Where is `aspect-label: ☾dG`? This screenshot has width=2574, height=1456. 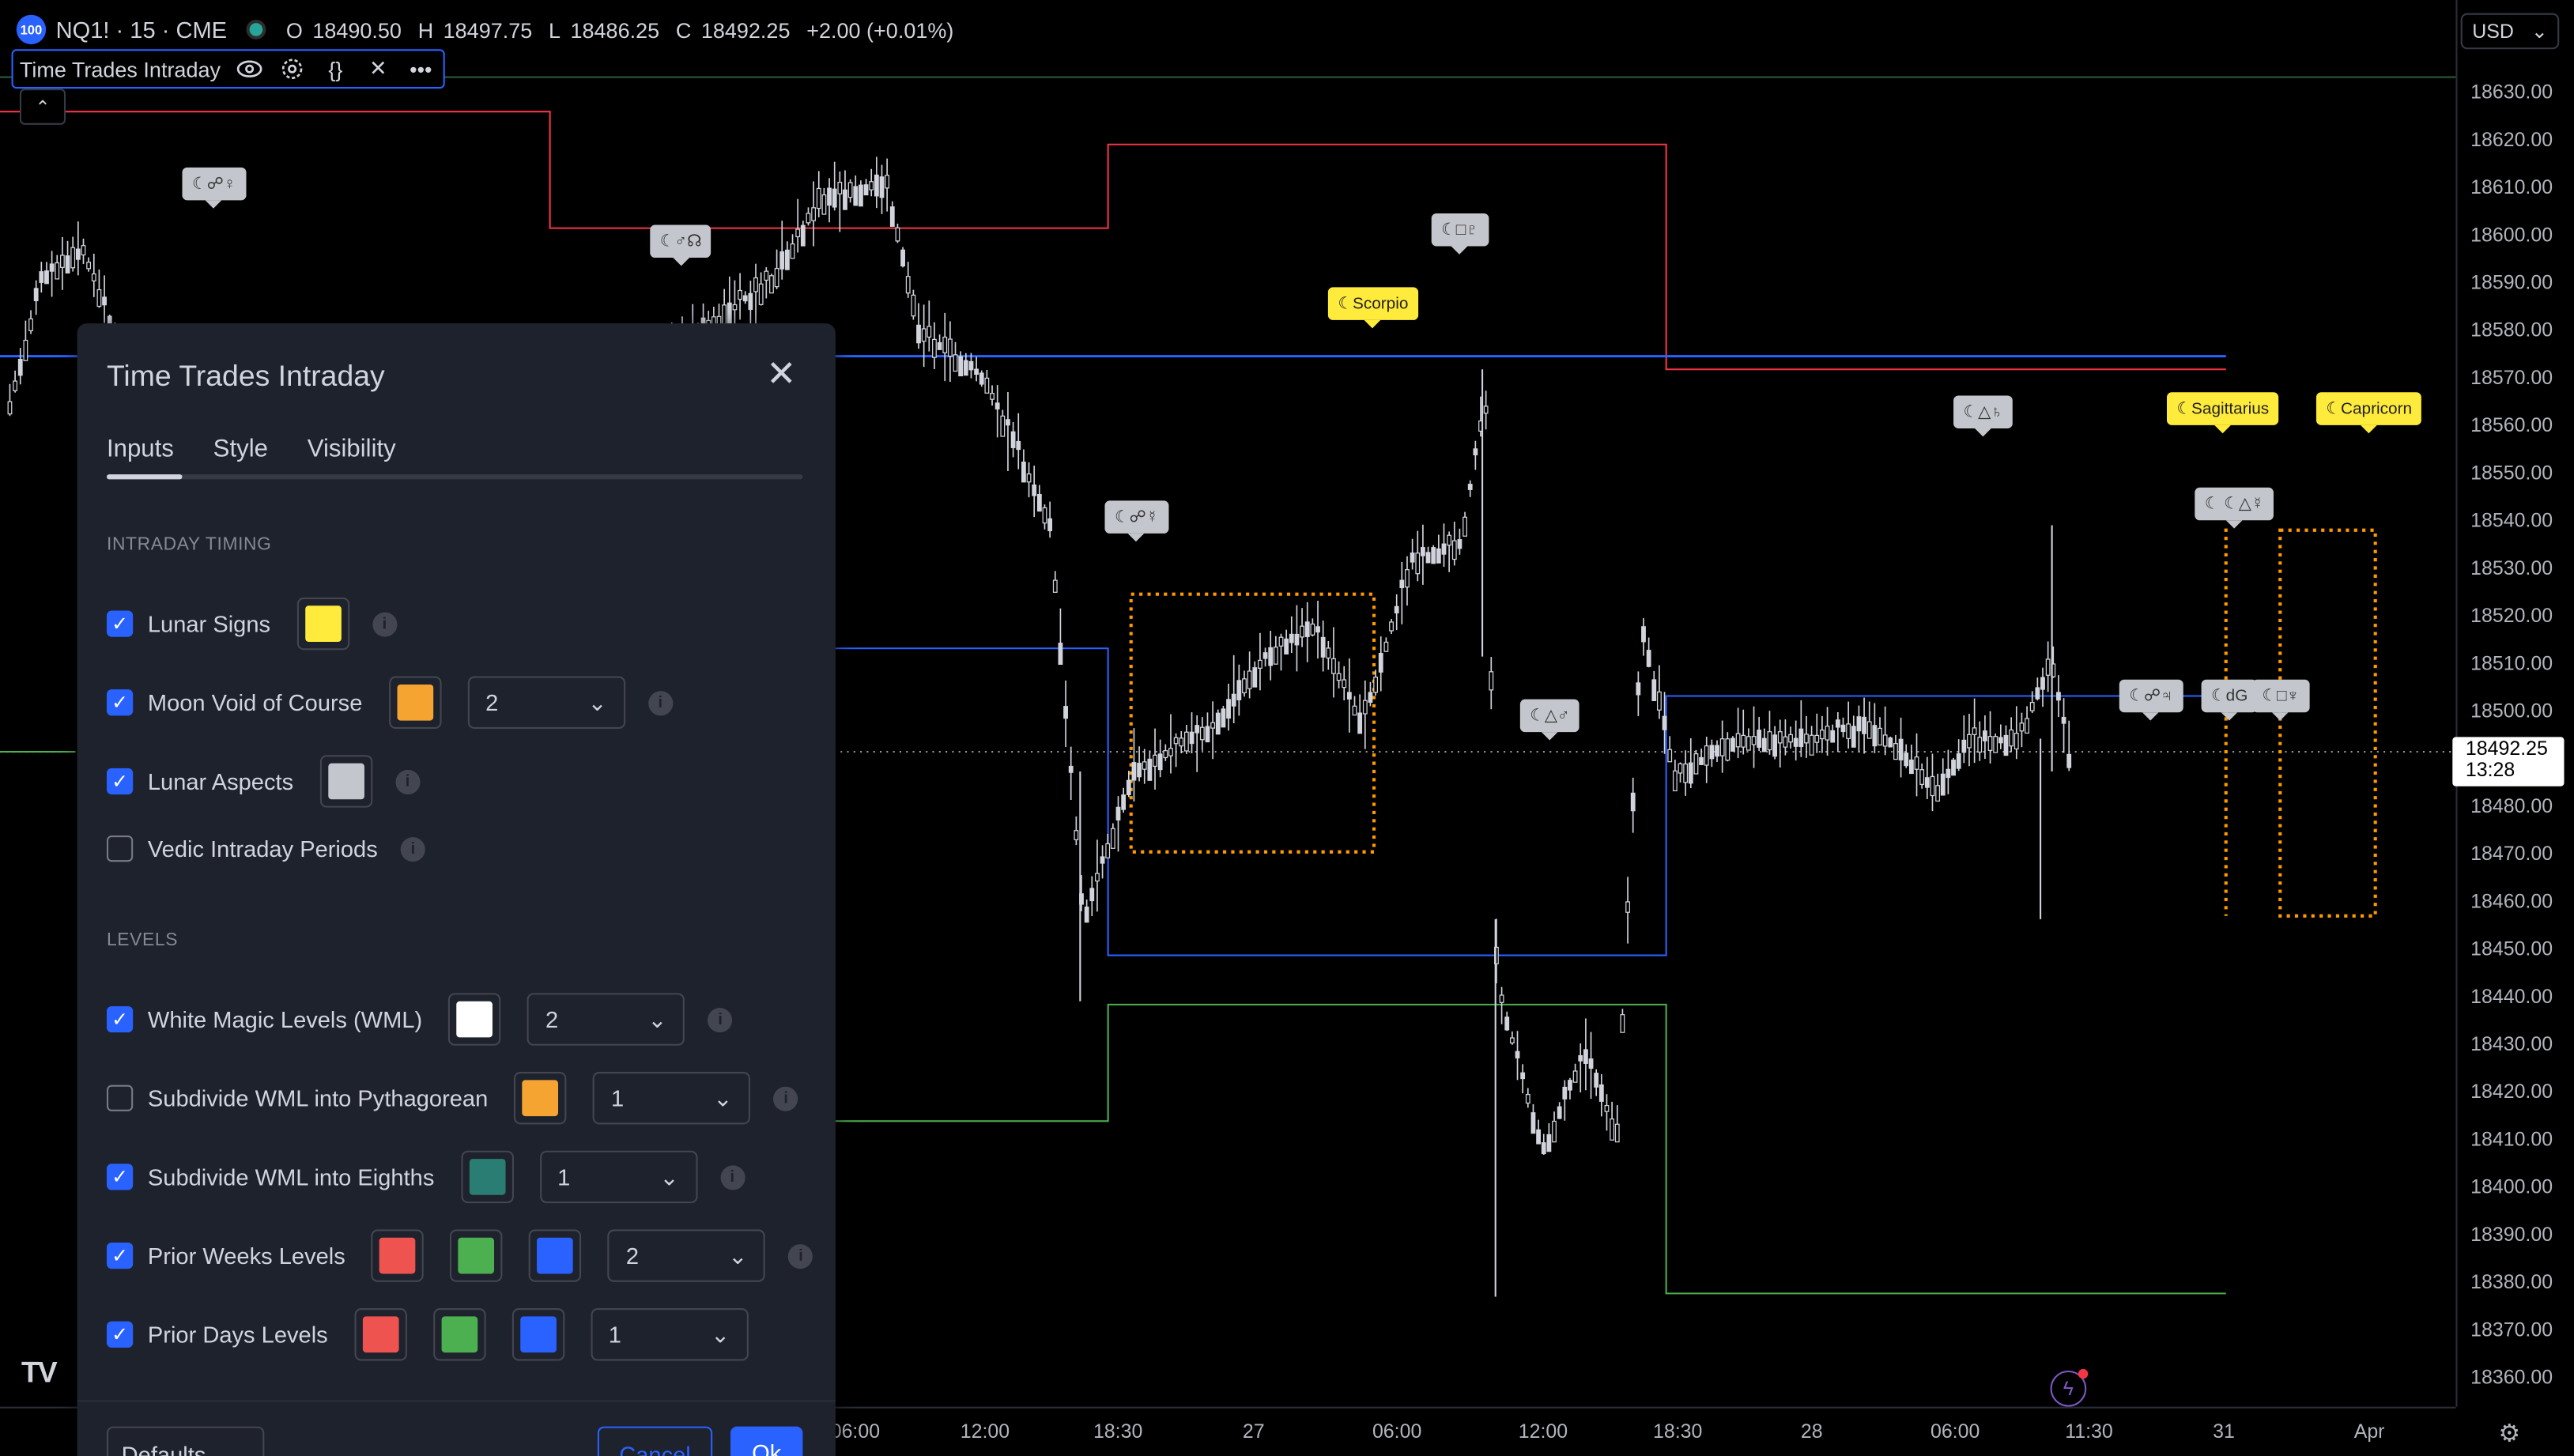 aspect-label: ☾dG is located at coordinates (2229, 700).